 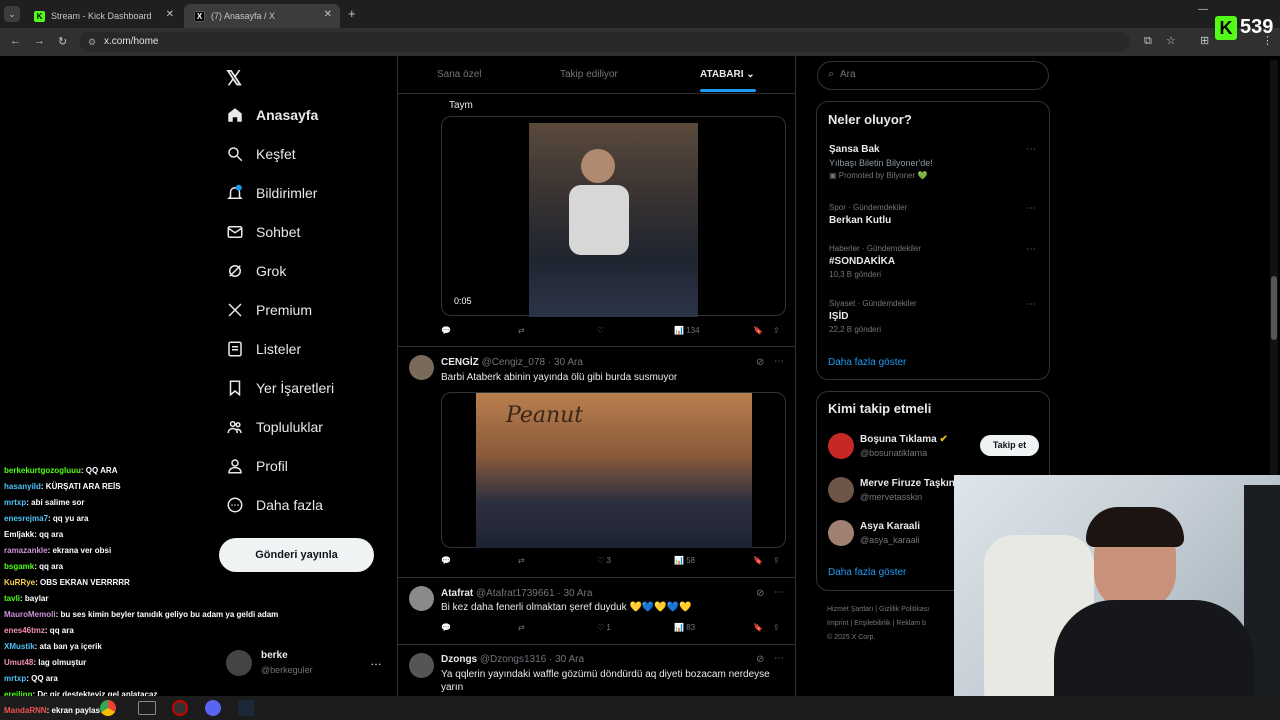 I want to click on like-icon: ♡, so click(x=600, y=330).